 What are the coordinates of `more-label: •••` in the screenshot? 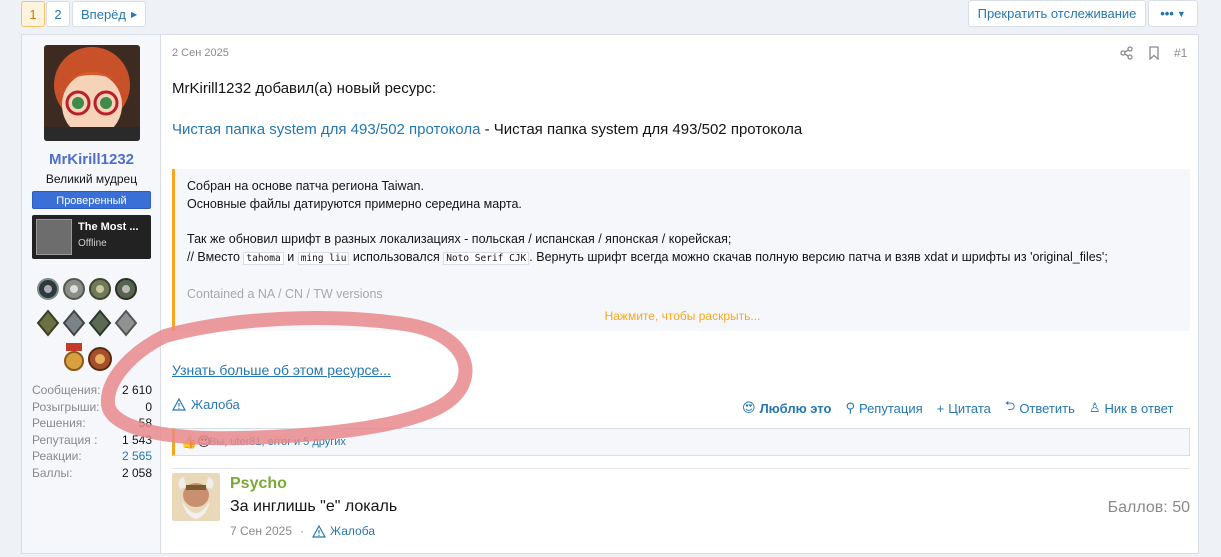 It's located at (1167, 13).